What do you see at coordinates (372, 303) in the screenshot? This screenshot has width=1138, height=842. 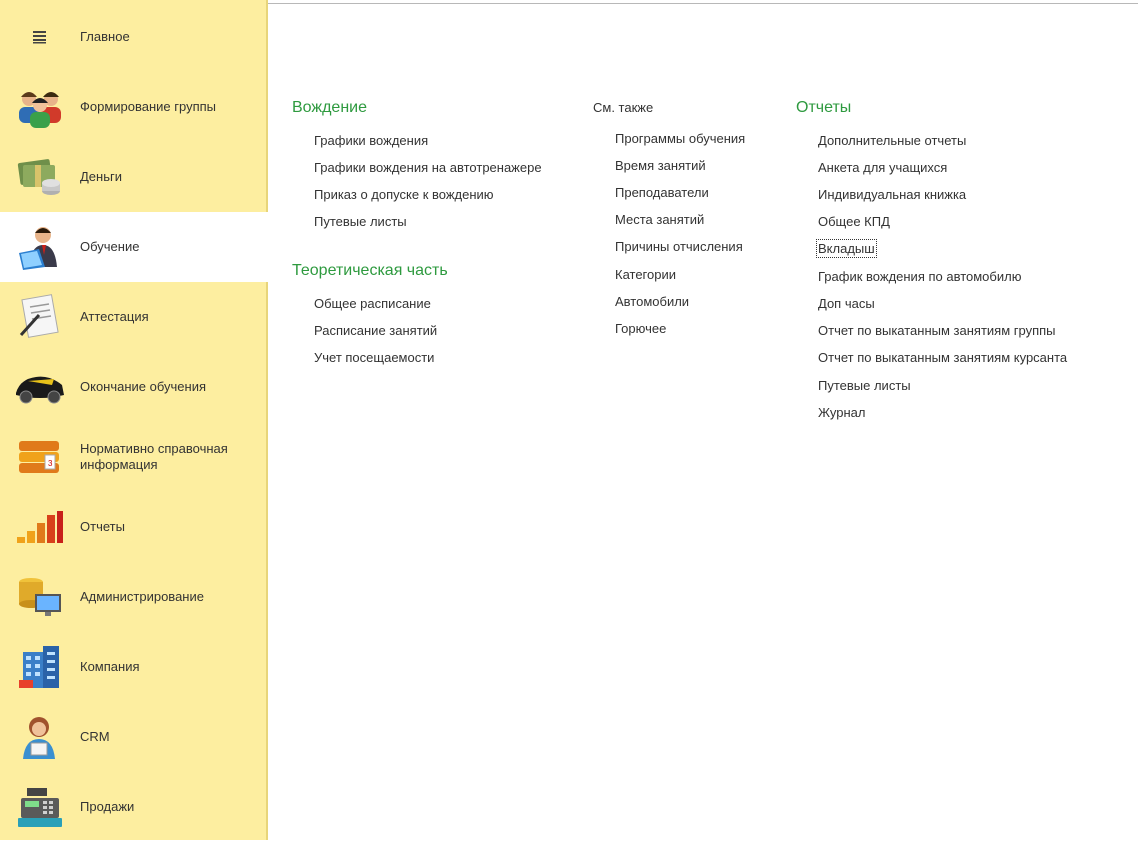 I see `link-general-schedule: Общее расписание` at bounding box center [372, 303].